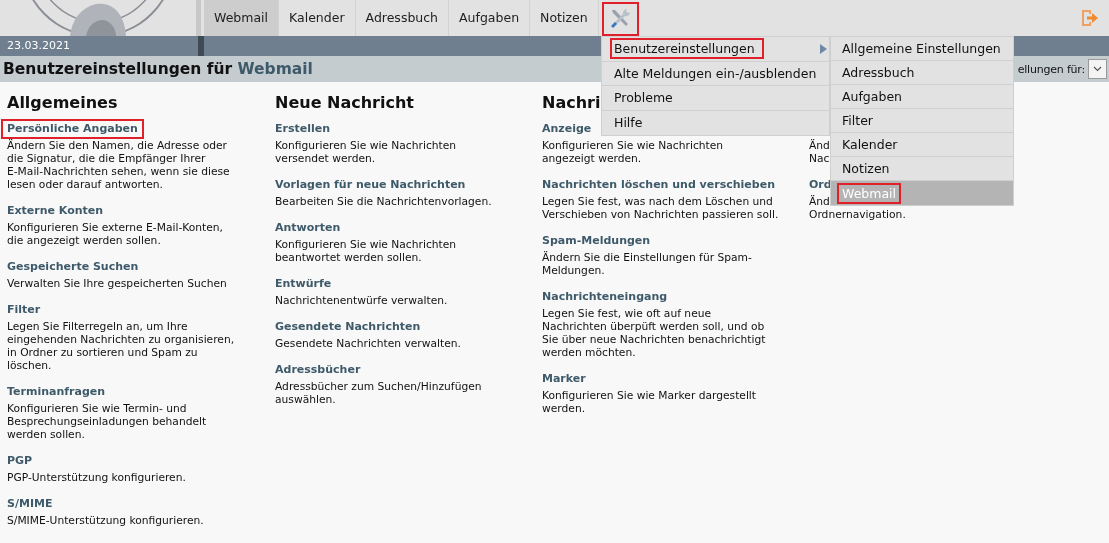 The height and width of the screenshot is (543, 1109). I want to click on submenu-item: Kalender, so click(870, 144).